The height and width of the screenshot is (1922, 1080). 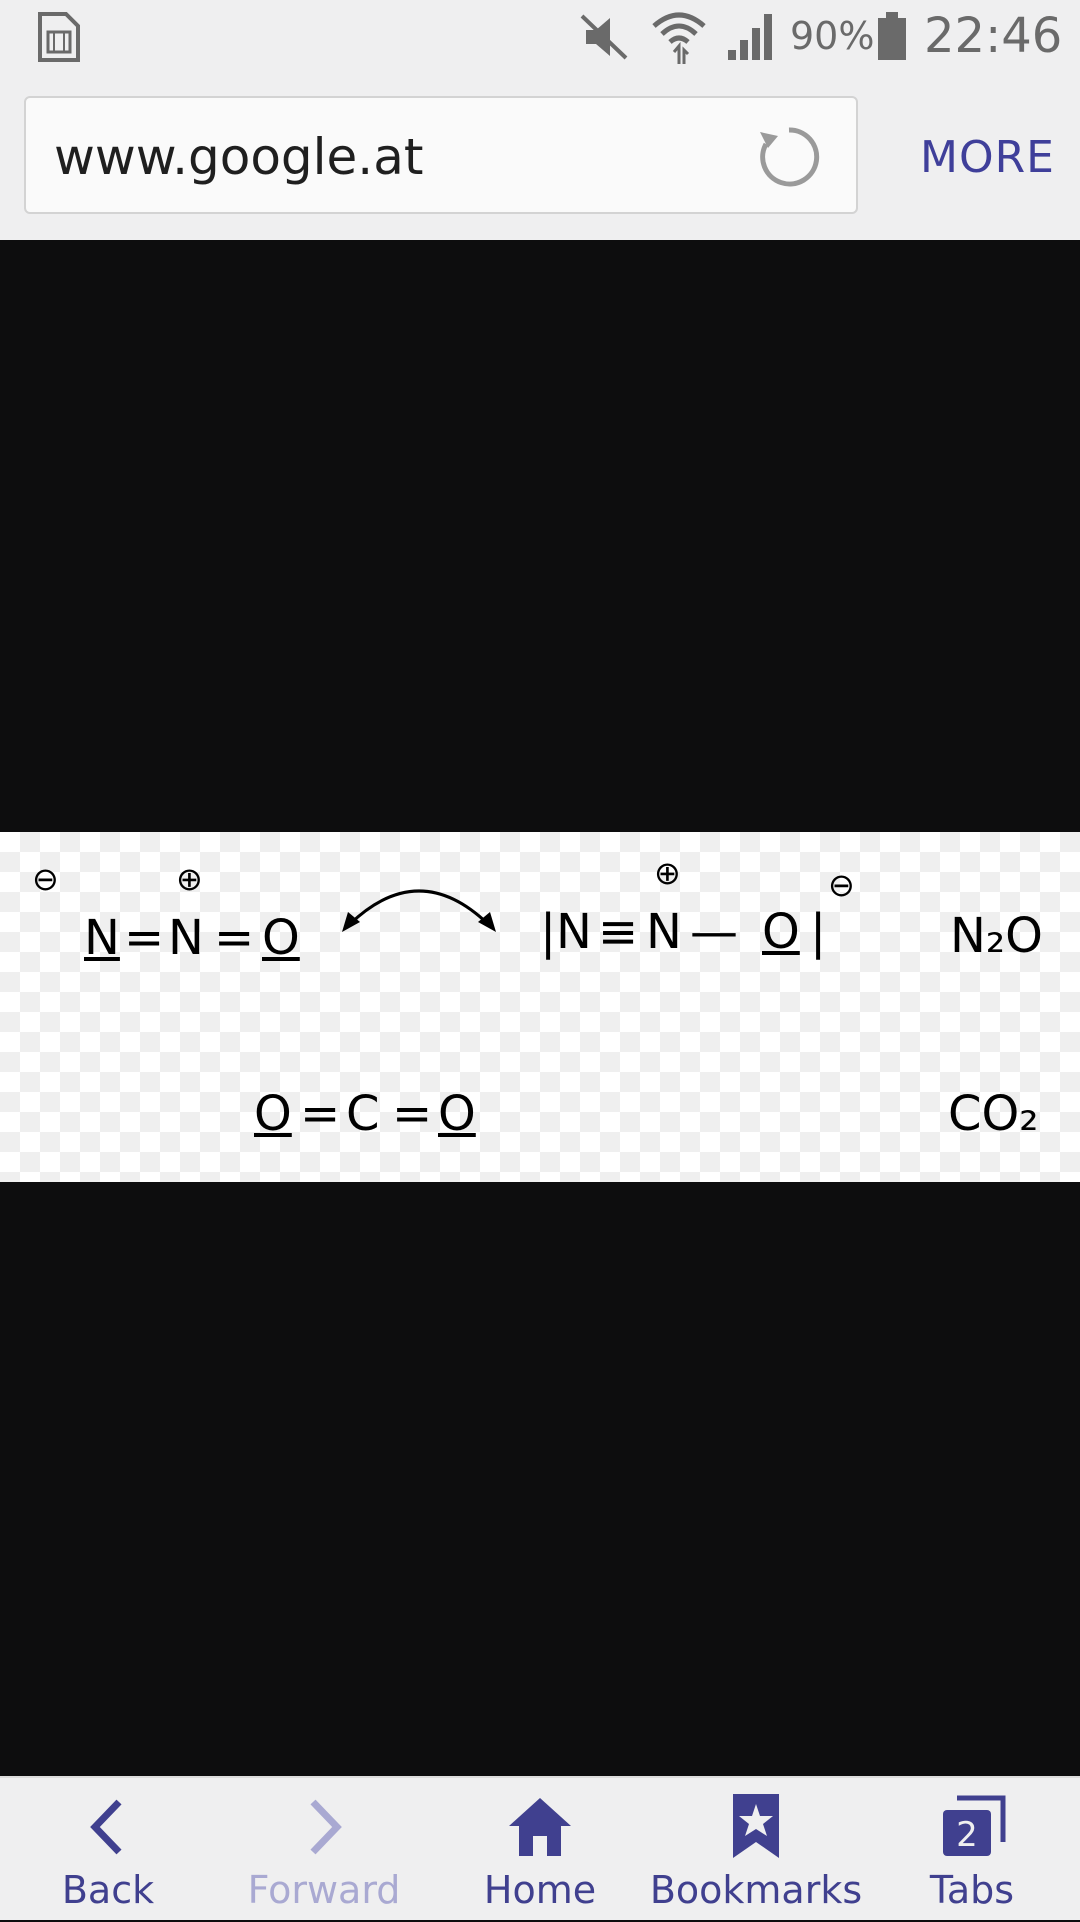 What do you see at coordinates (273, 1114) in the screenshot?
I see `atom-o1-co2: O` at bounding box center [273, 1114].